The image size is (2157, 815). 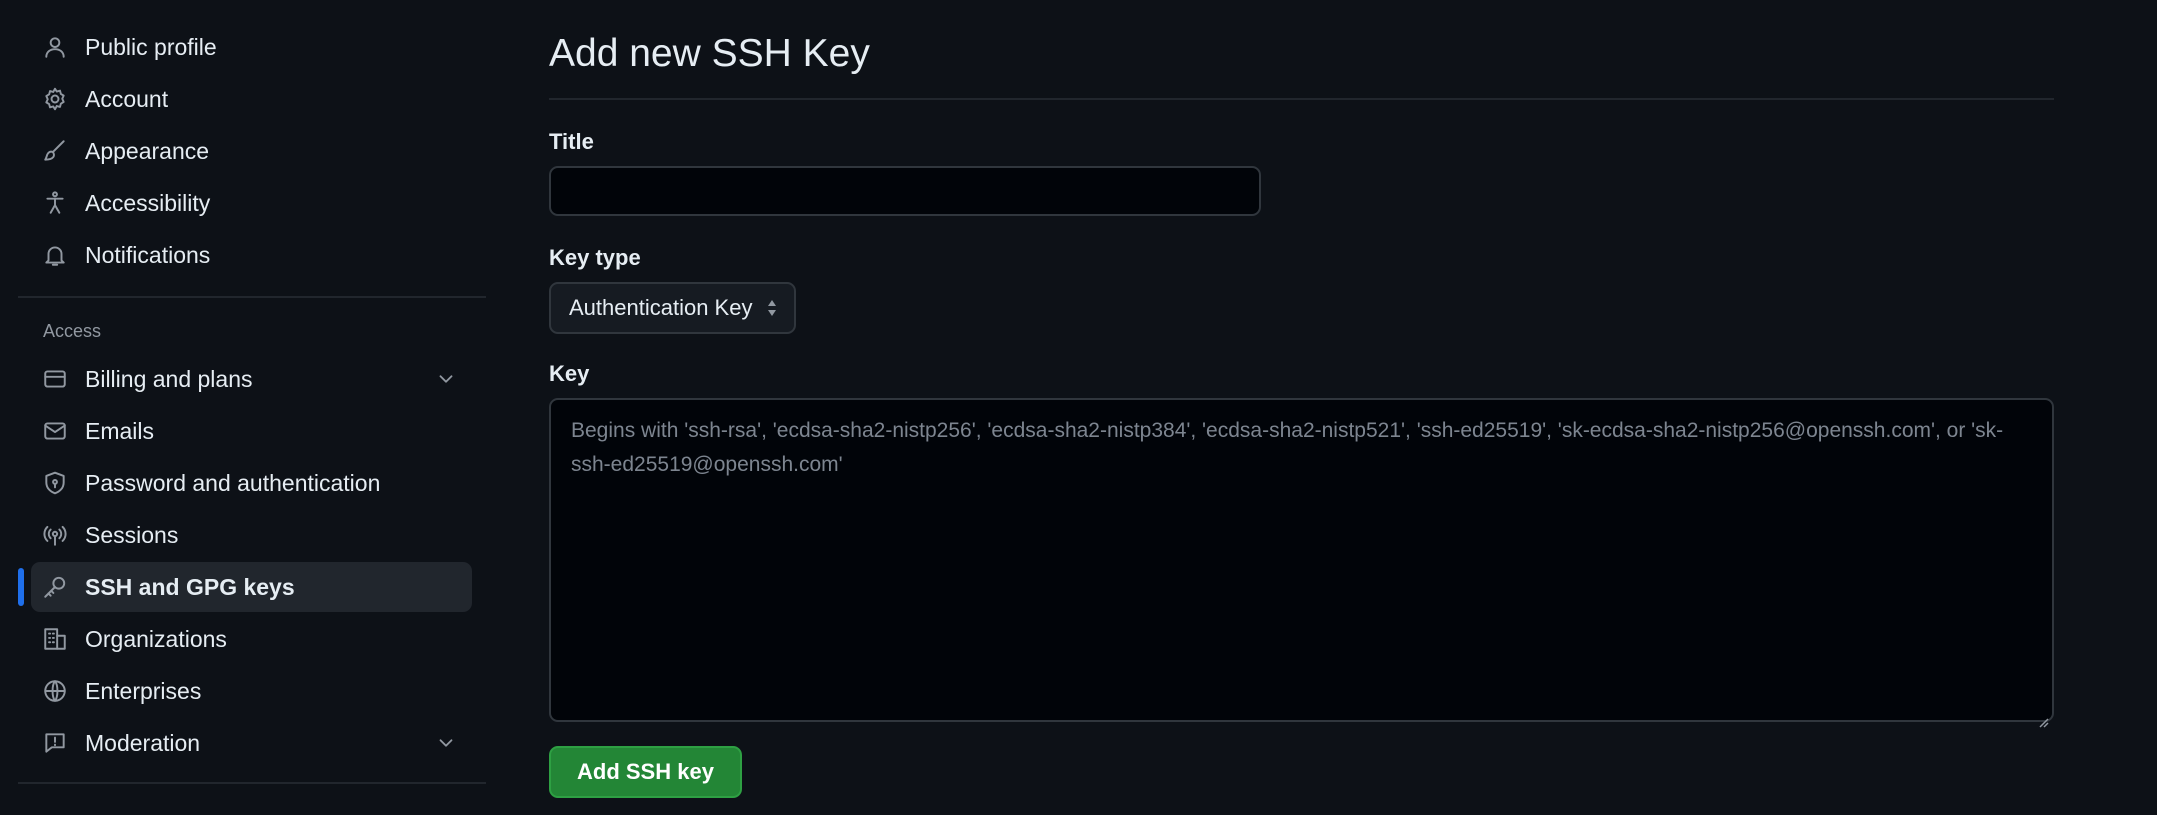 What do you see at coordinates (156, 638) in the screenshot?
I see `sidebar-item-label: Organizations` at bounding box center [156, 638].